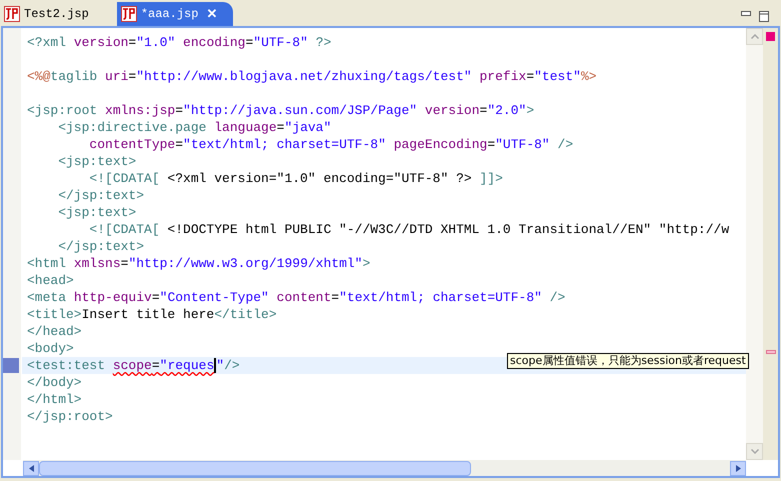 This screenshot has height=481, width=781. I want to click on scroll-right-button, so click(738, 468).